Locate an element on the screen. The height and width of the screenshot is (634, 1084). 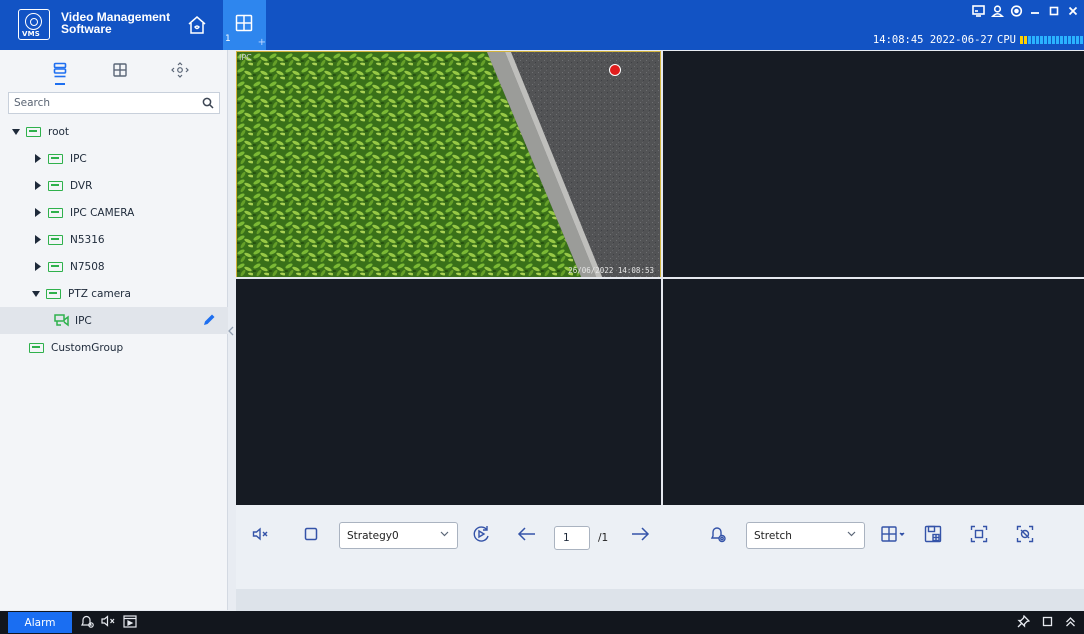
split-layout-button is located at coordinates (894, 534).